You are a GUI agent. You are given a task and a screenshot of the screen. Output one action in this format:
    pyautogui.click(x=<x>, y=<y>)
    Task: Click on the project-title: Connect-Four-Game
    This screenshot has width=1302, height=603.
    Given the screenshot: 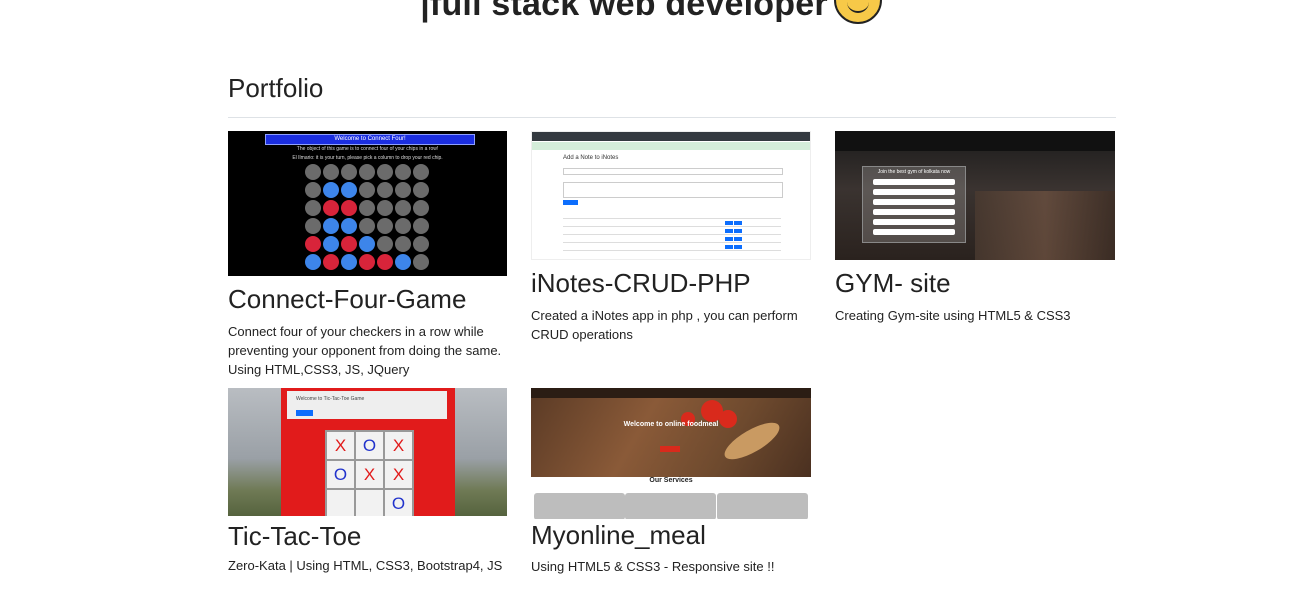 What is the action you would take?
    pyautogui.click(x=373, y=299)
    